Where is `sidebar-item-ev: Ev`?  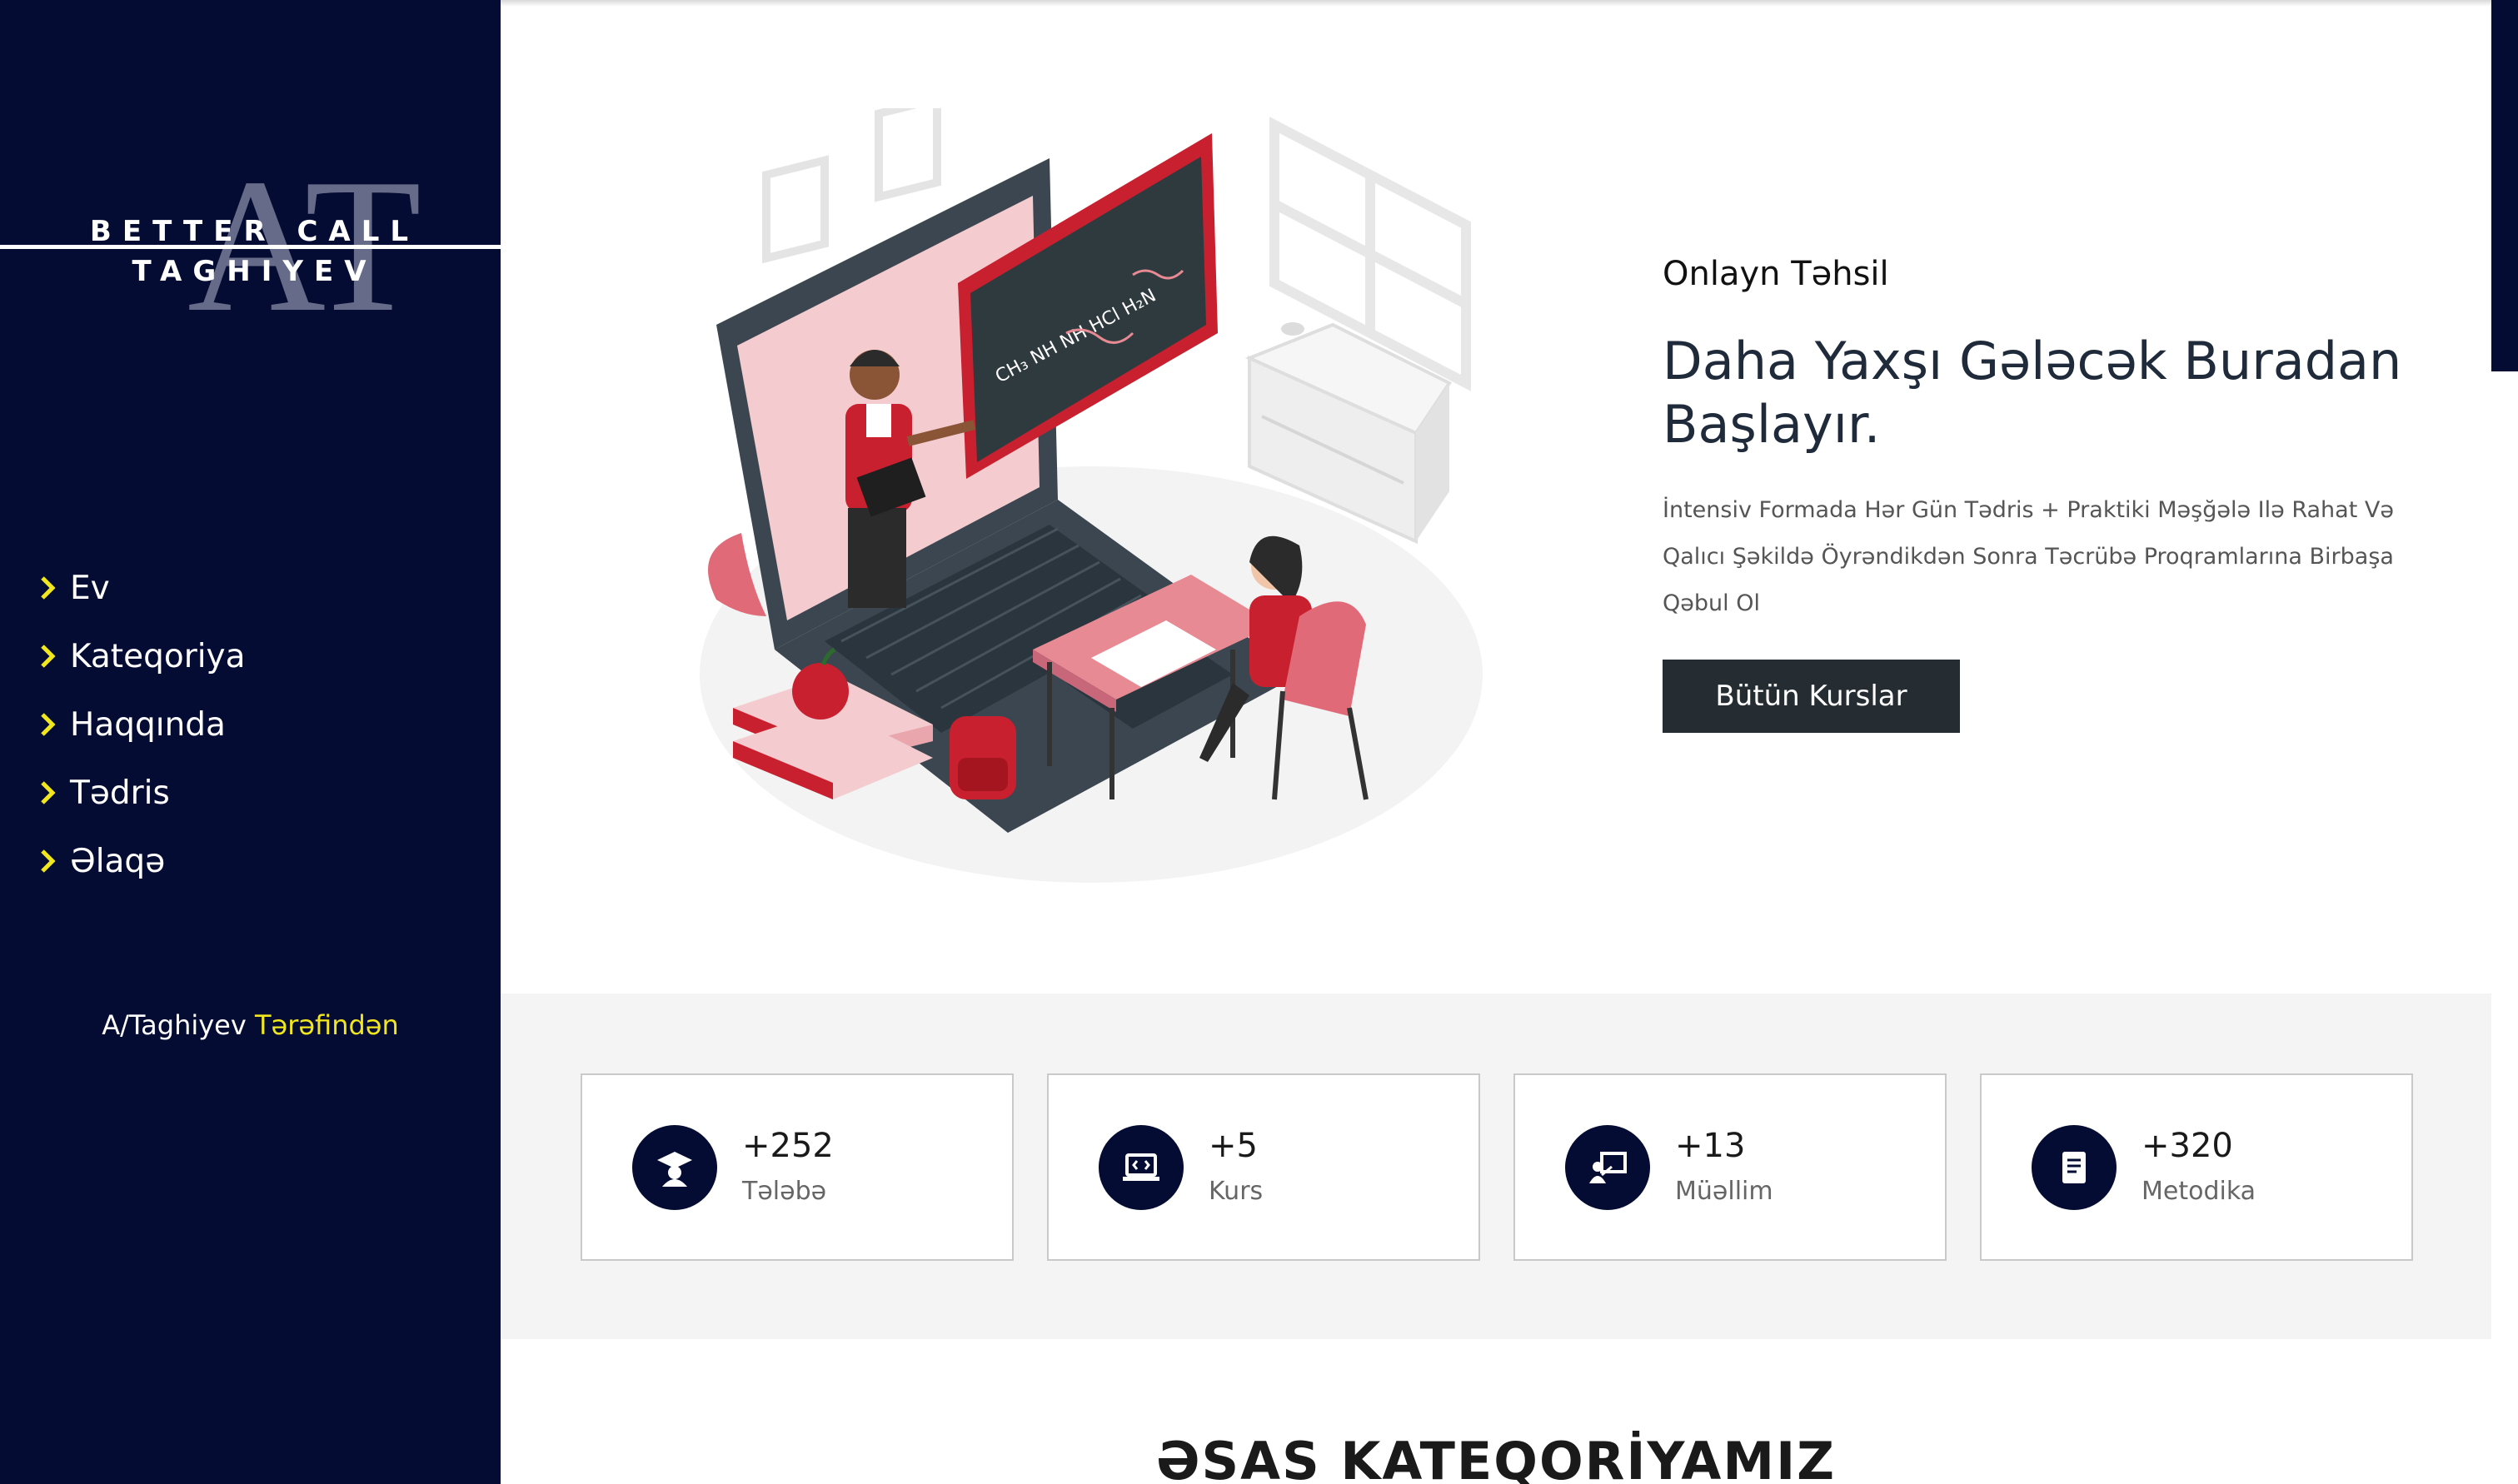
sidebar-item-ev: Ev is located at coordinates (140, 588).